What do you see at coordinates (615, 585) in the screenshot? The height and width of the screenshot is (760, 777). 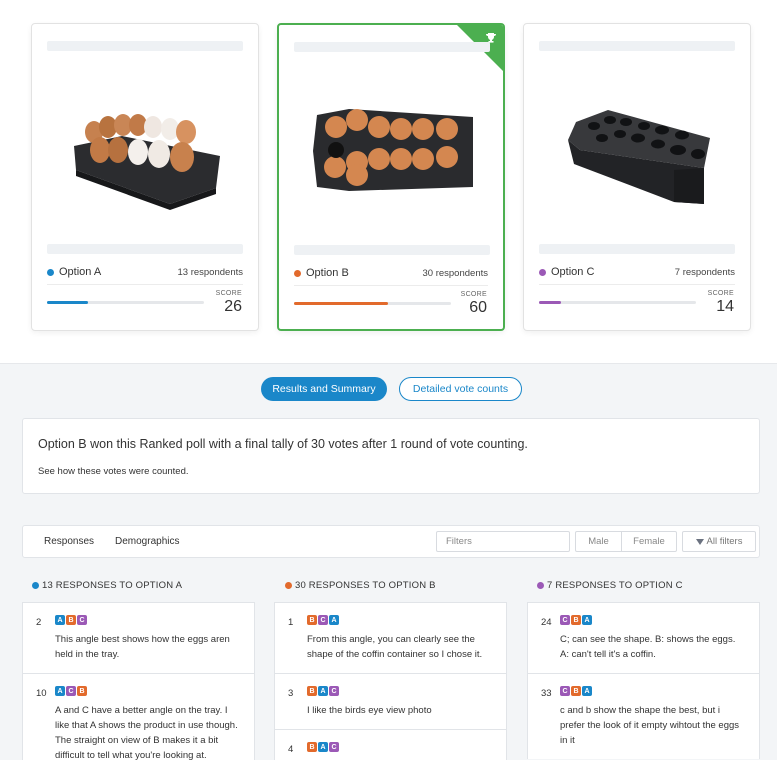 I see `column-heading-text: 7 RESPONSES TO OPTION C` at bounding box center [615, 585].